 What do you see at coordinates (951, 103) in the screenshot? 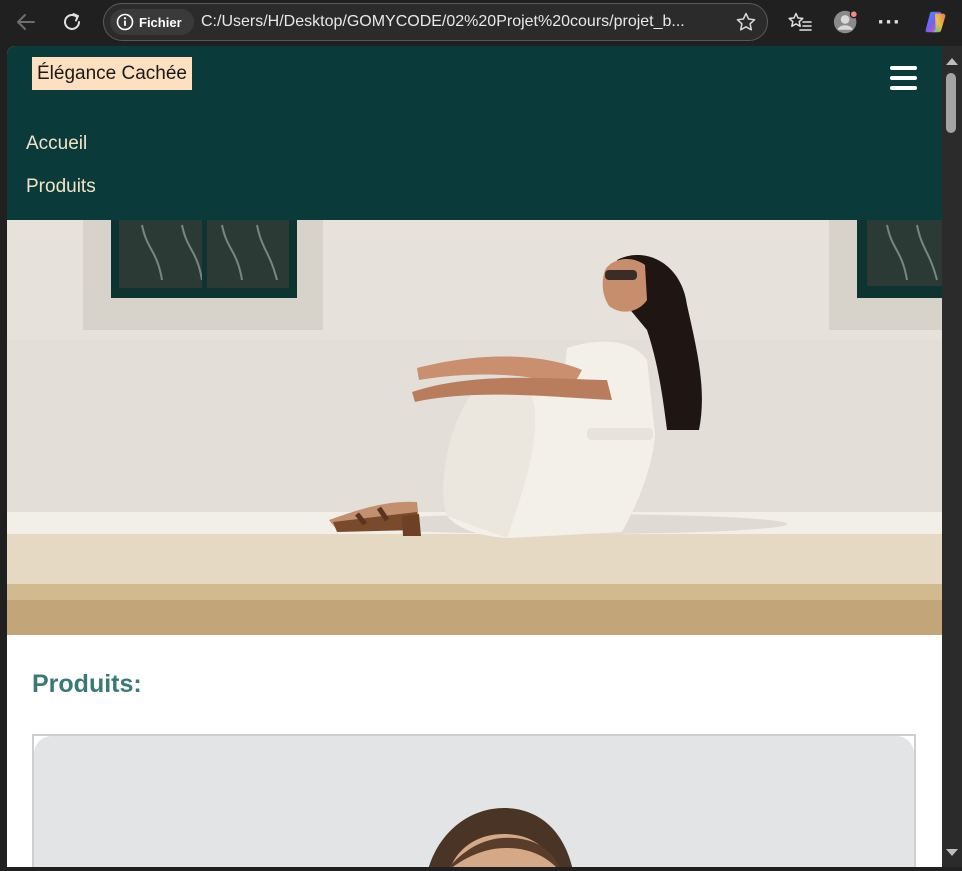
I see `scrollbar-thumb` at bounding box center [951, 103].